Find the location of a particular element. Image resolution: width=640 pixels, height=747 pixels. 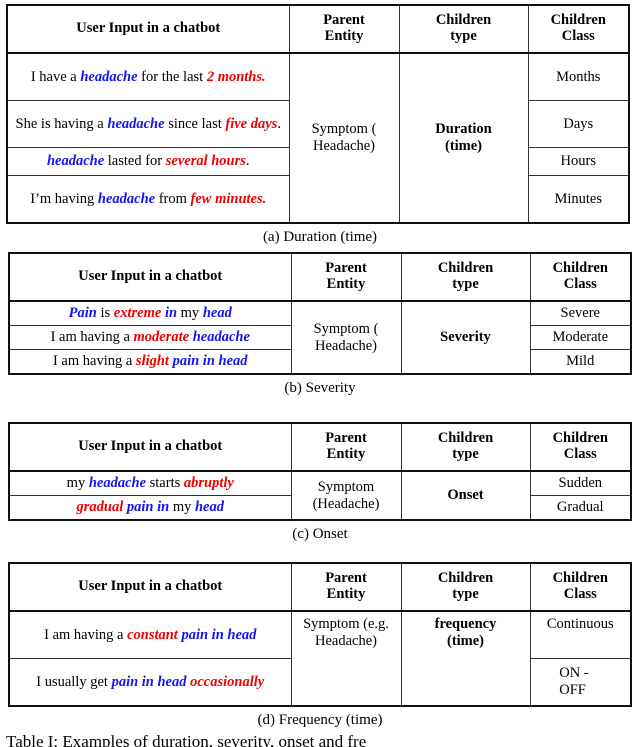

cell-user-input: I am having a constant pain in head is located at coordinates (150, 634).